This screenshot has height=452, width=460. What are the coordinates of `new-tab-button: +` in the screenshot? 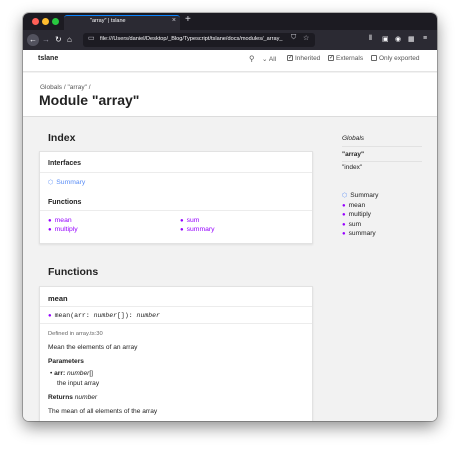 It's located at (188, 19).